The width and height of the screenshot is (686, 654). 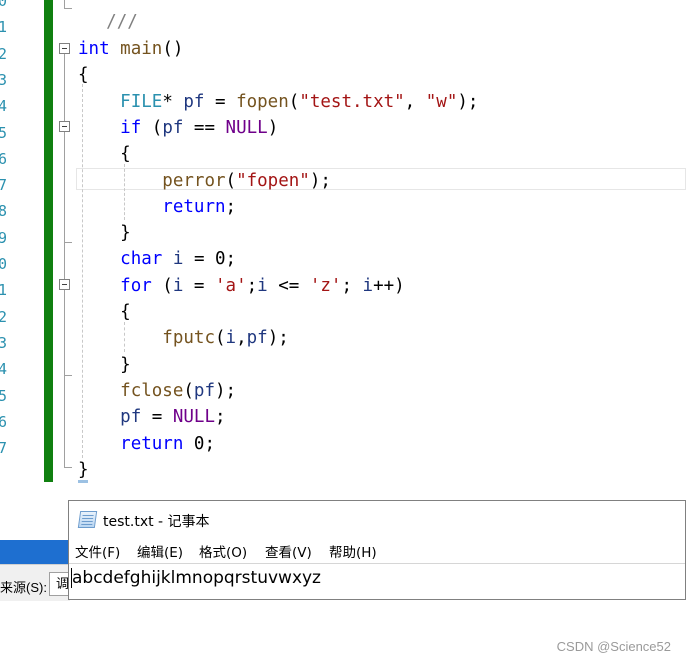 I want to click on code-token: 'z', so click(x=325, y=285).